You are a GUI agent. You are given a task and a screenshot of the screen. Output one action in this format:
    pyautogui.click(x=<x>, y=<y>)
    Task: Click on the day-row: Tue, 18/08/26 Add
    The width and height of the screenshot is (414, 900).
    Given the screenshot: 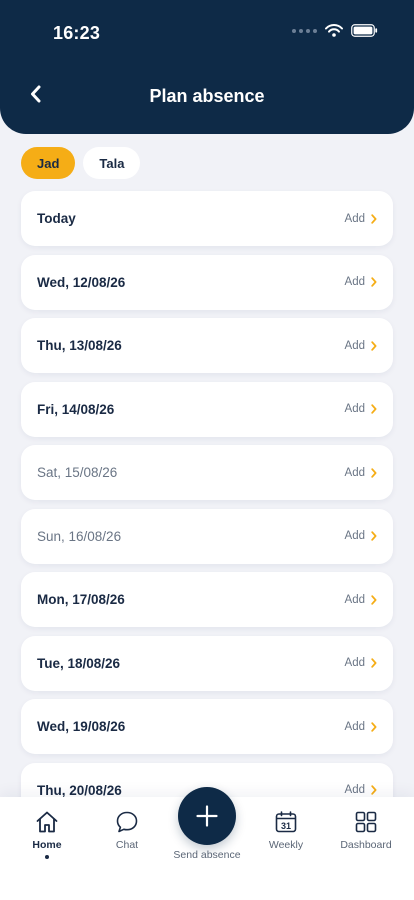 What is the action you would take?
    pyautogui.click(x=207, y=663)
    